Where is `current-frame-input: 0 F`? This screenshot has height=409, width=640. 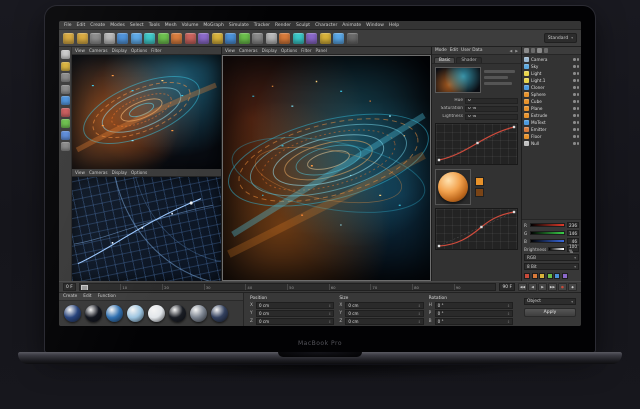
current-frame-input: 0 F is located at coordinates (69, 287).